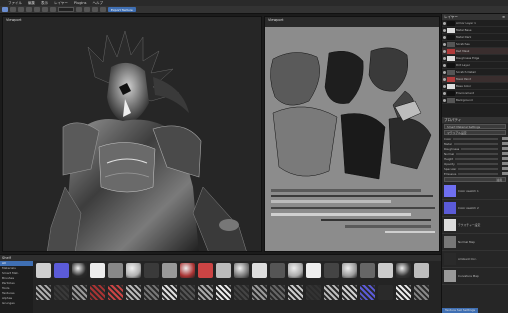  I want to click on texture-set-tab: Texture Set Settings, so click(460, 310).